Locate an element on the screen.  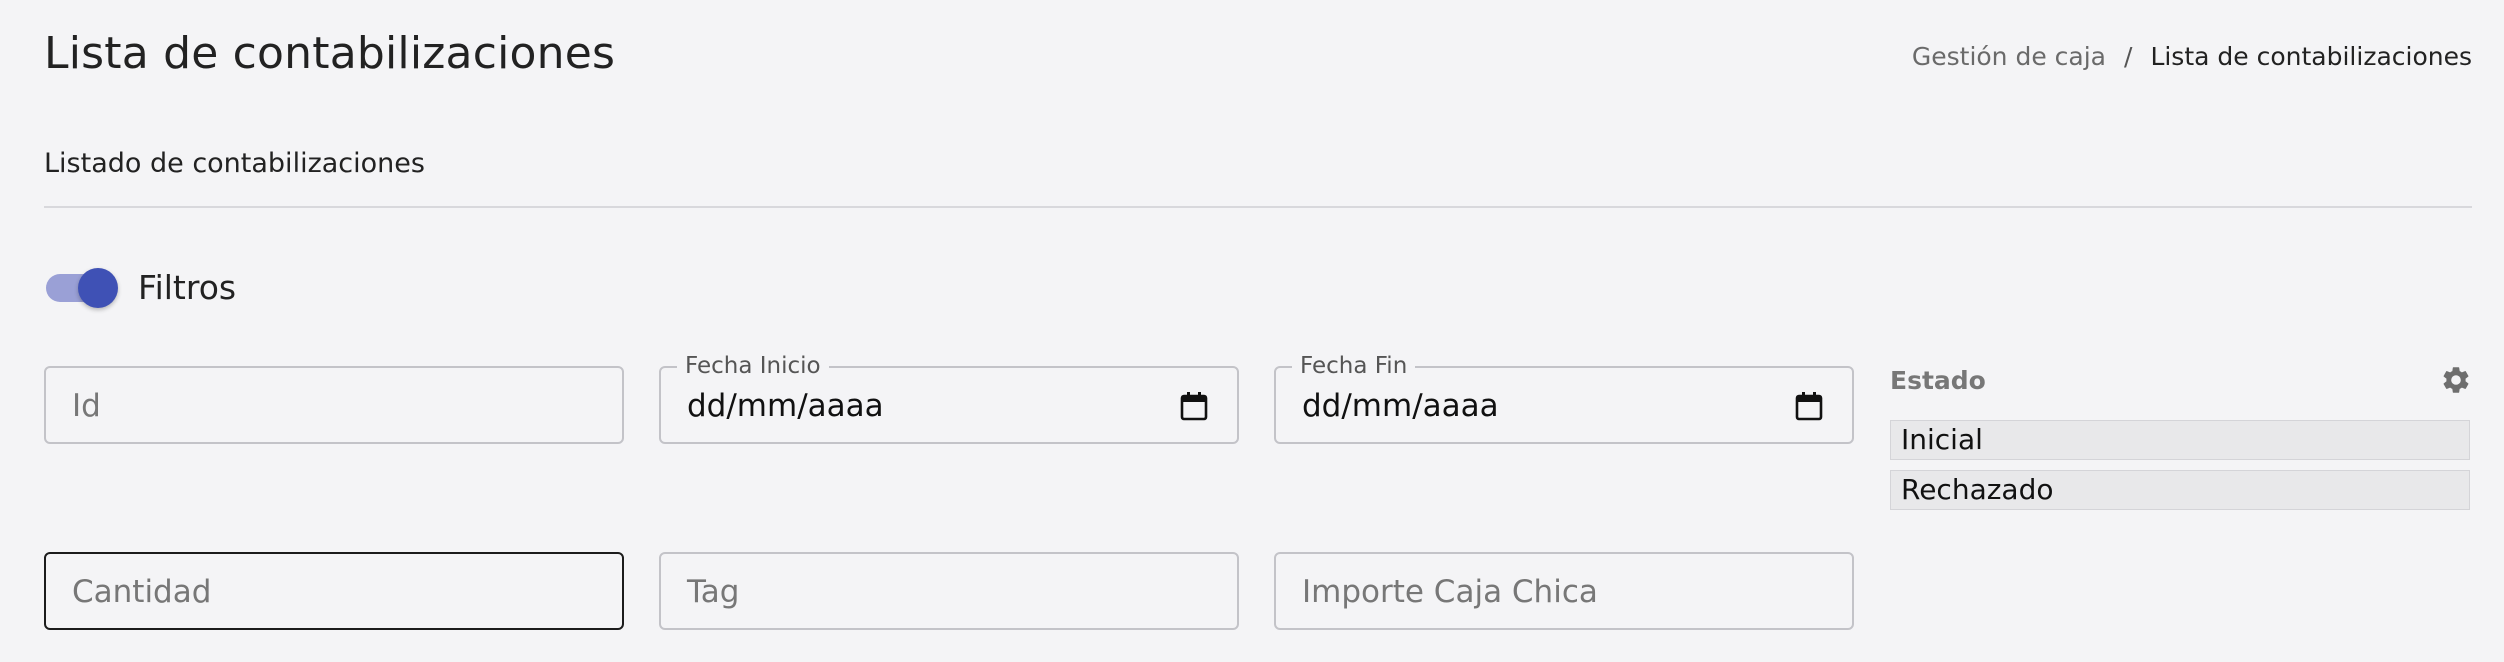
fecha-inicio-value: dd/mm/aaaa is located at coordinates (785, 406).